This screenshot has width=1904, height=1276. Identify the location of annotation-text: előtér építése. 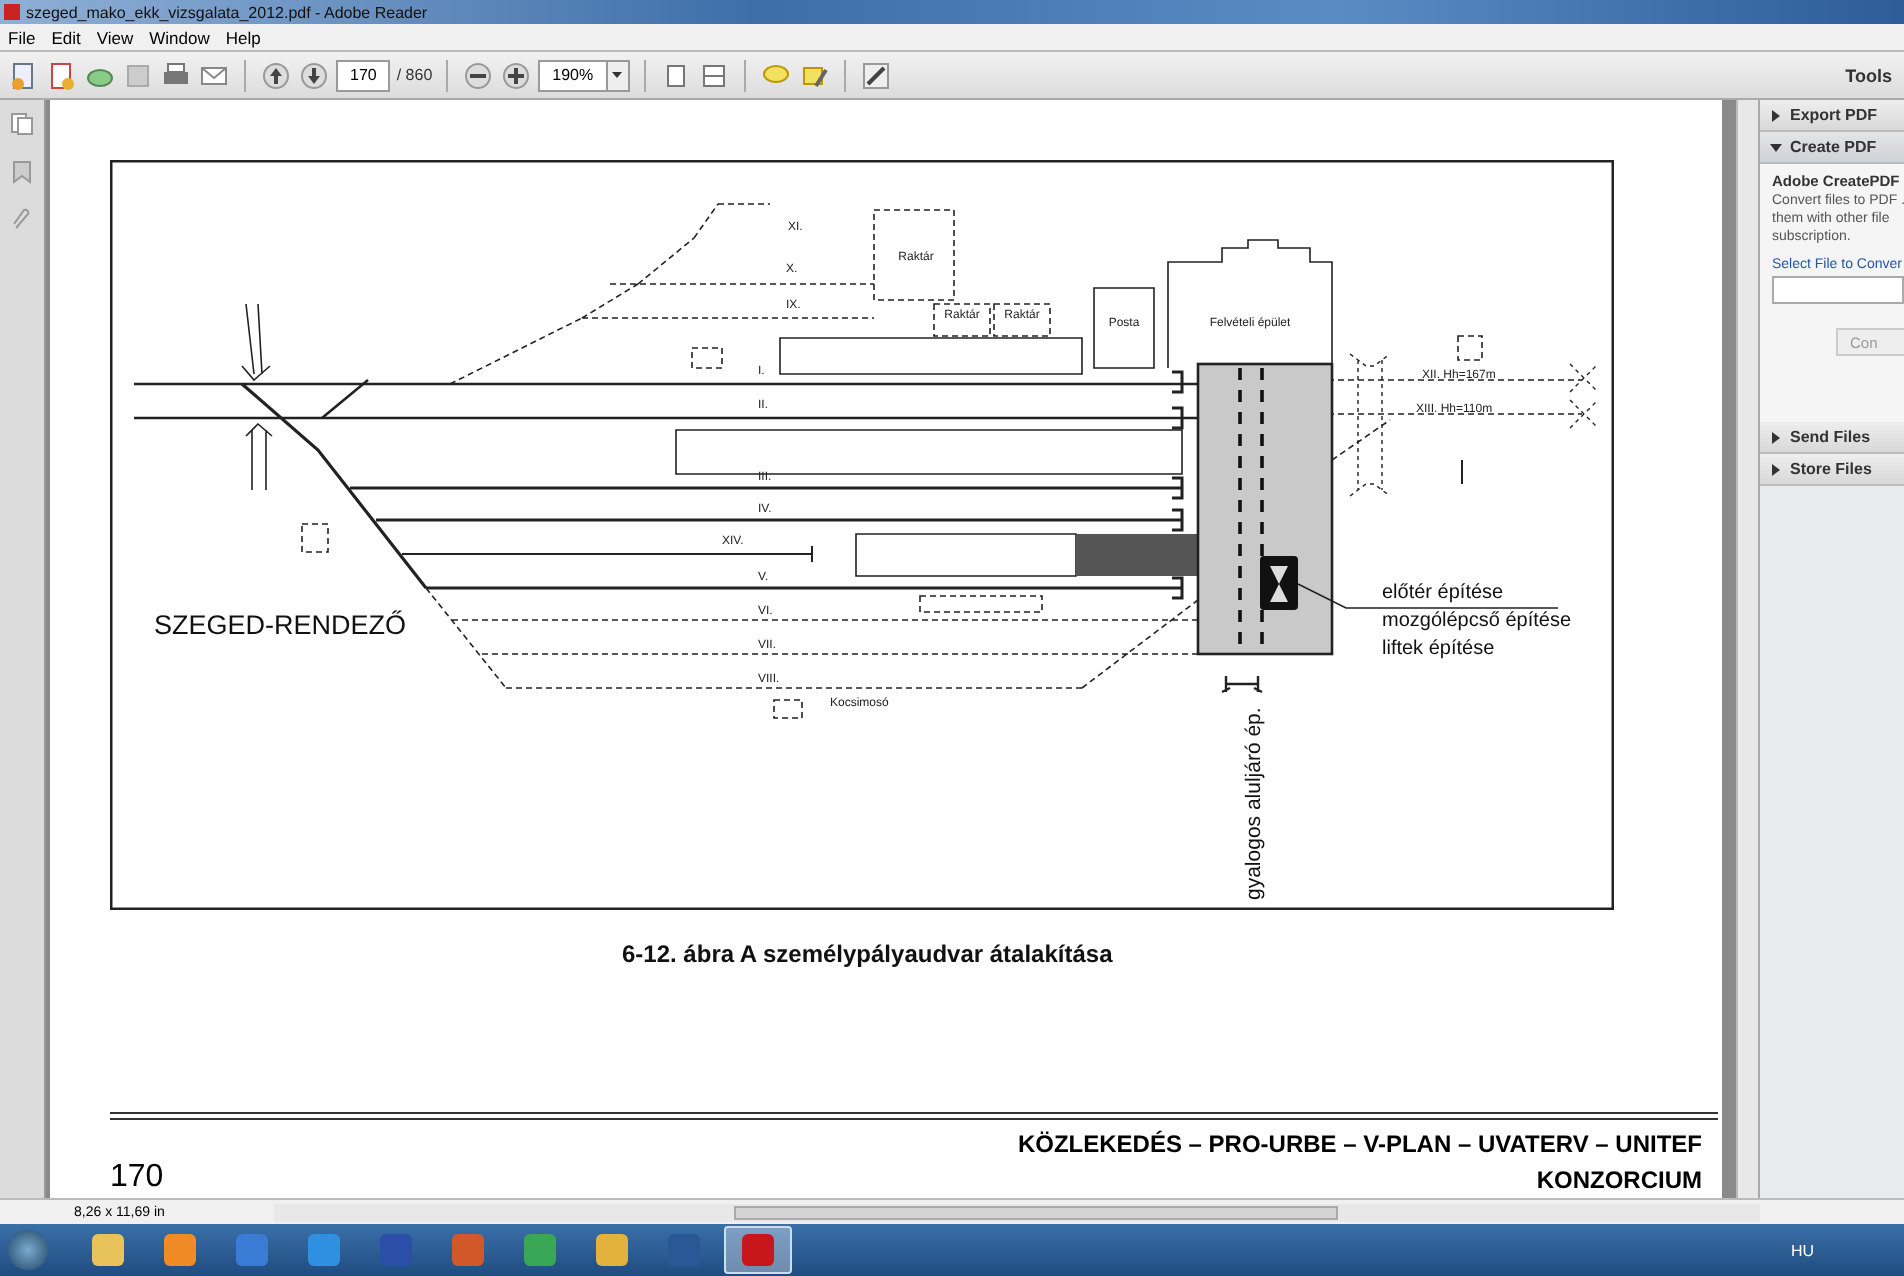
(1443, 593).